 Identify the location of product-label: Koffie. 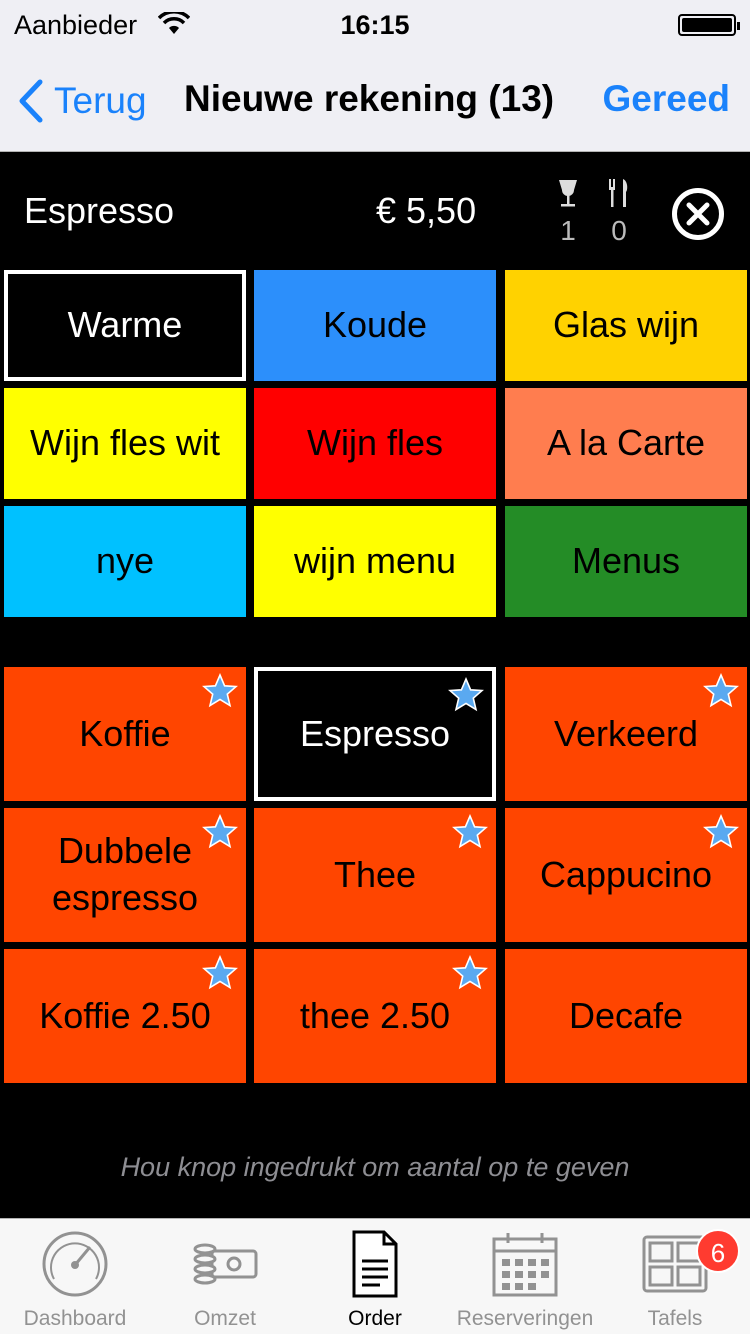
(125, 733).